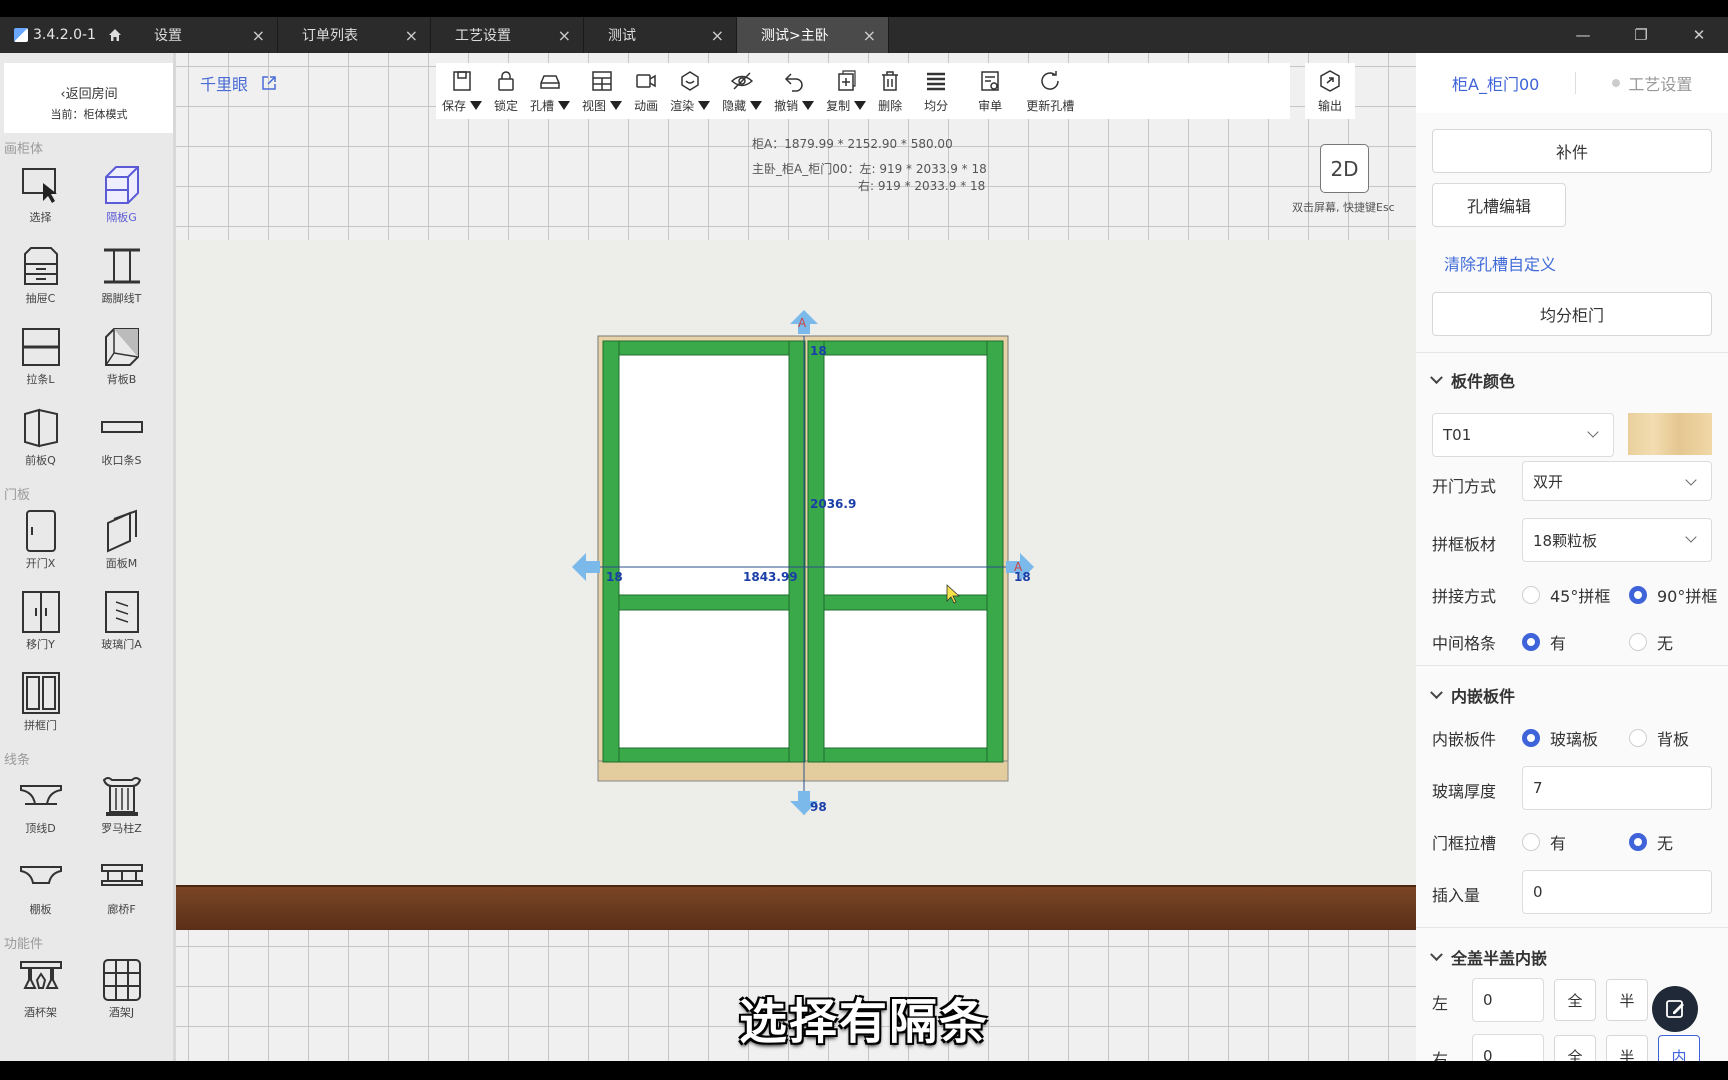 This screenshot has height=1080, width=1728. What do you see at coordinates (990, 91) in the screenshot?
I see `review-button: 审单` at bounding box center [990, 91].